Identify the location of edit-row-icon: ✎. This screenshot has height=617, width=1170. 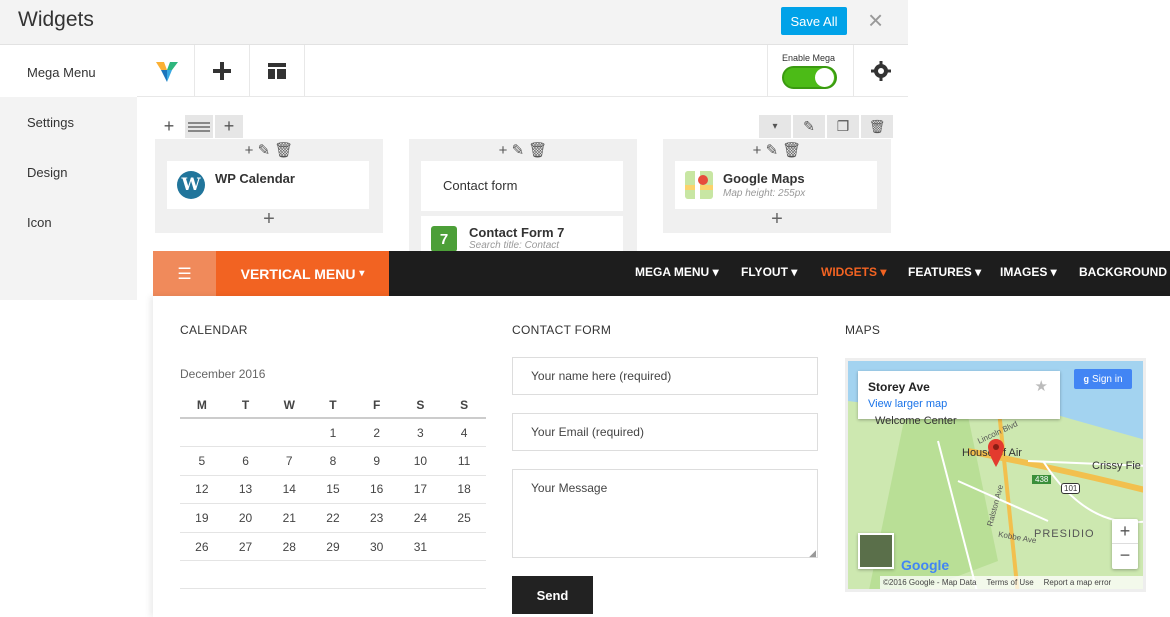
(809, 126).